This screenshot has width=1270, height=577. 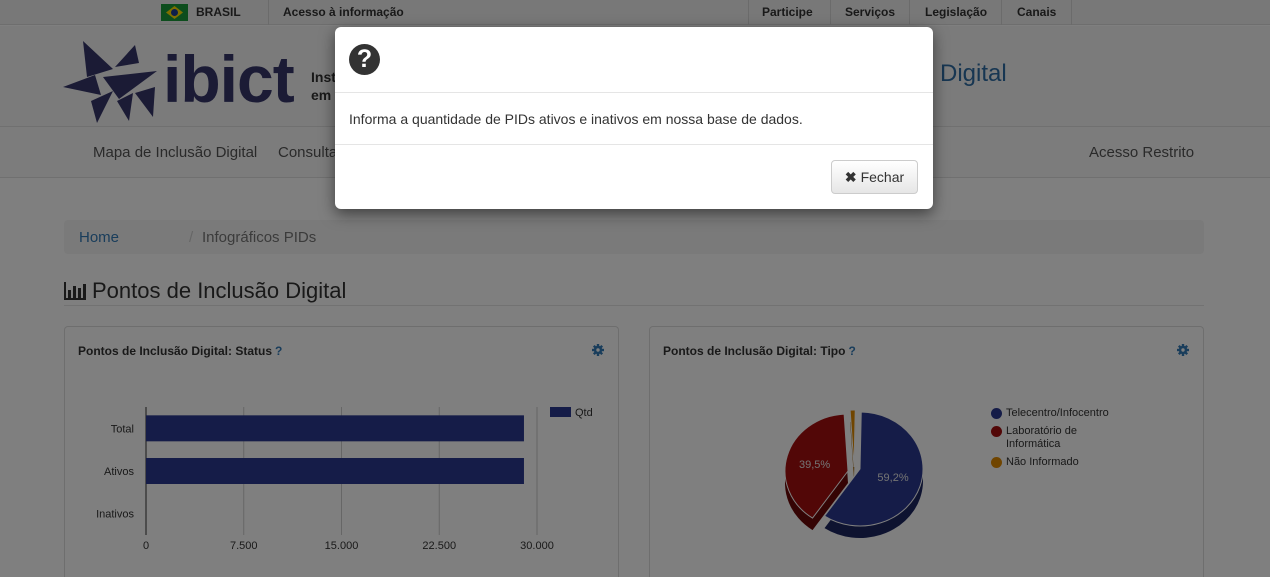 What do you see at coordinates (850, 176) in the screenshot?
I see `close-icon: ✖` at bounding box center [850, 176].